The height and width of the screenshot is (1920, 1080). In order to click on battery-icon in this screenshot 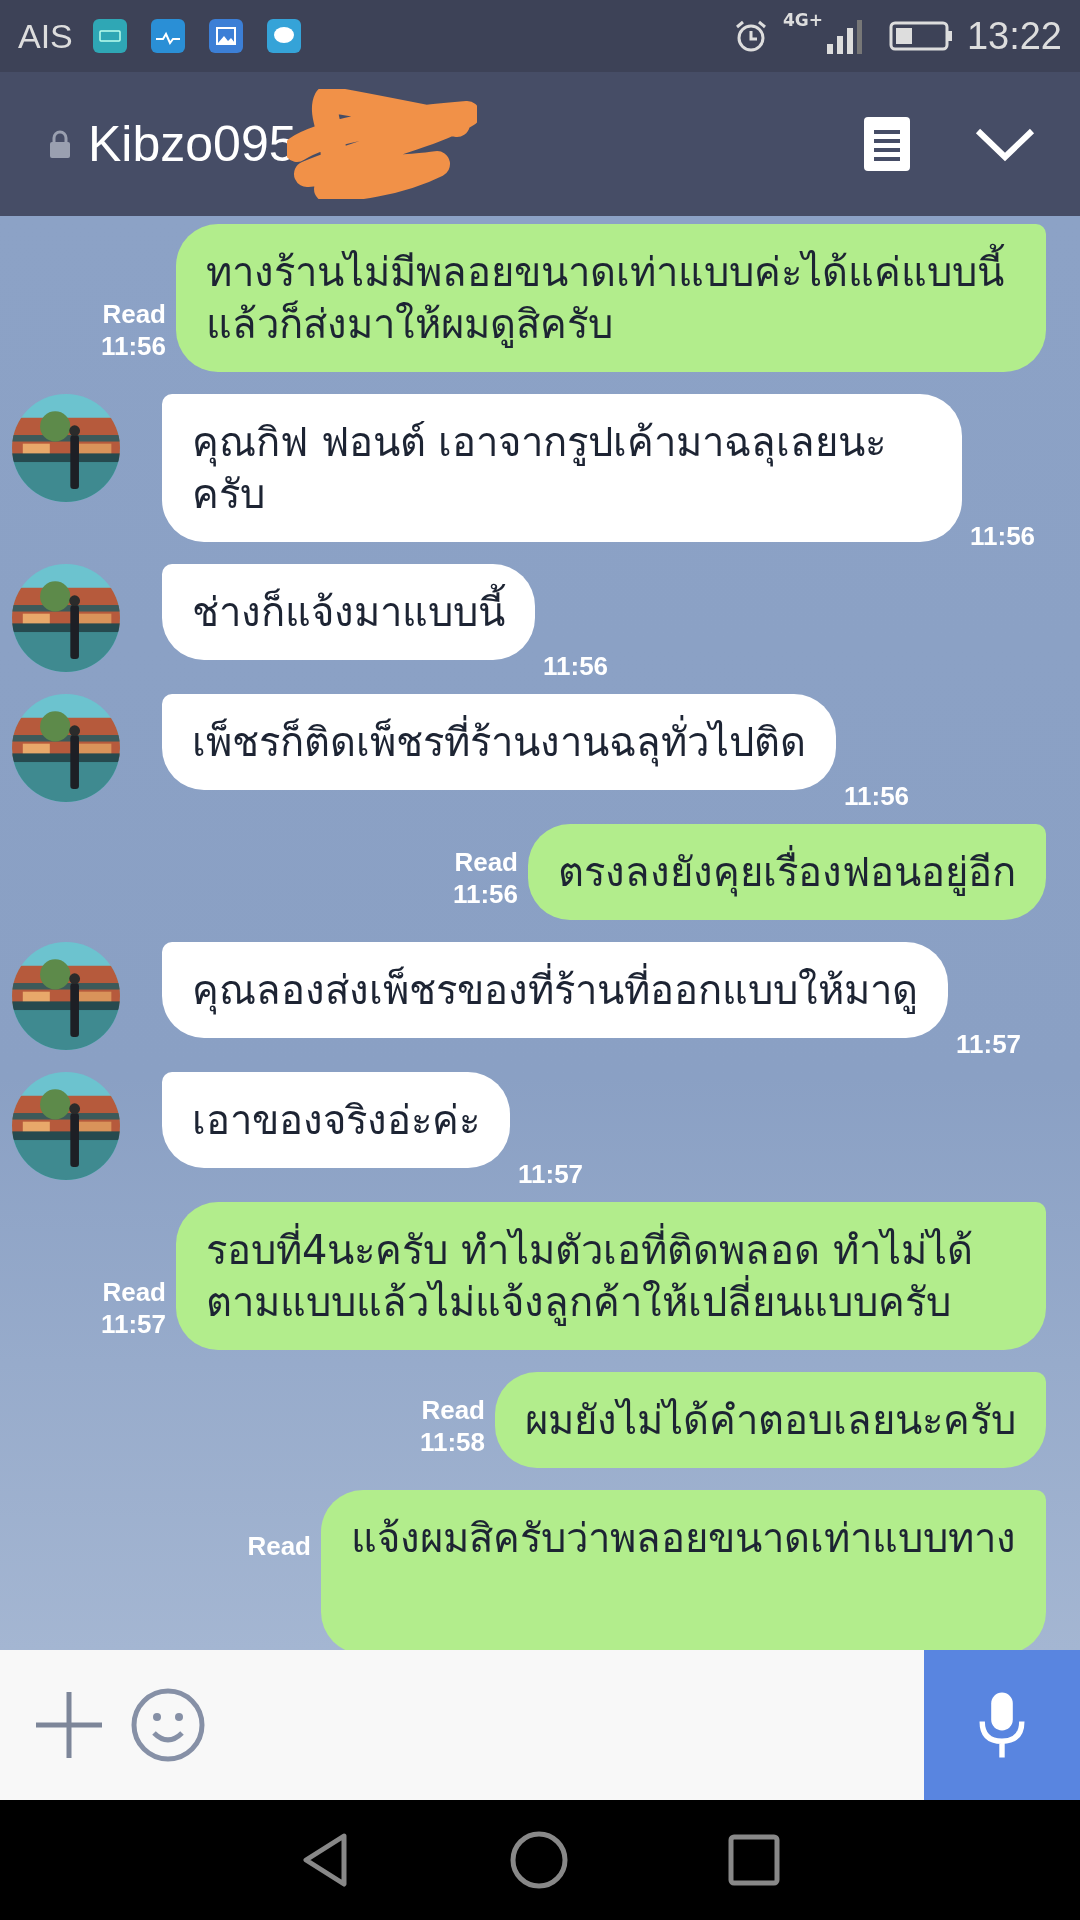, I will do `click(920, 36)`.